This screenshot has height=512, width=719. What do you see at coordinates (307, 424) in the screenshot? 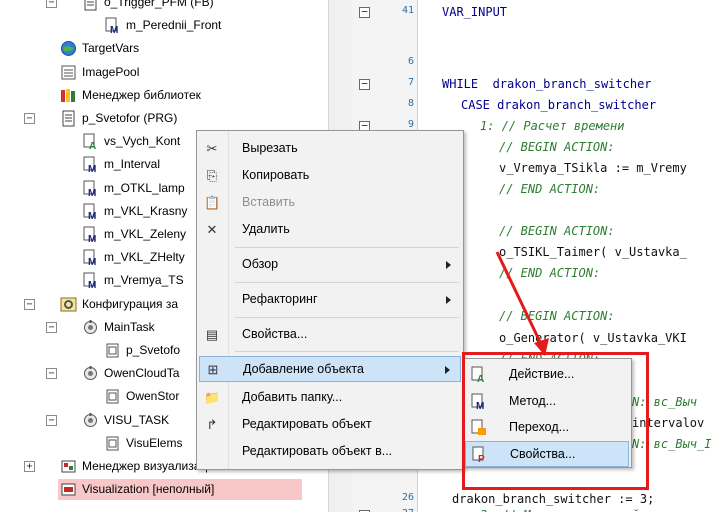
I see `menu-item-label: Редактировать объект` at bounding box center [307, 424].